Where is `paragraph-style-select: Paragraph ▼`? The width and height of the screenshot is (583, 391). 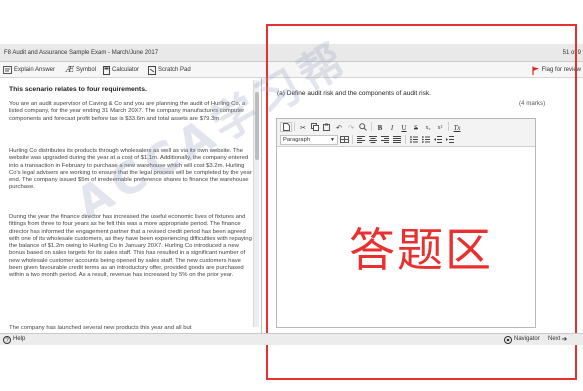 paragraph-style-select: Paragraph ▼ is located at coordinates (309, 139).